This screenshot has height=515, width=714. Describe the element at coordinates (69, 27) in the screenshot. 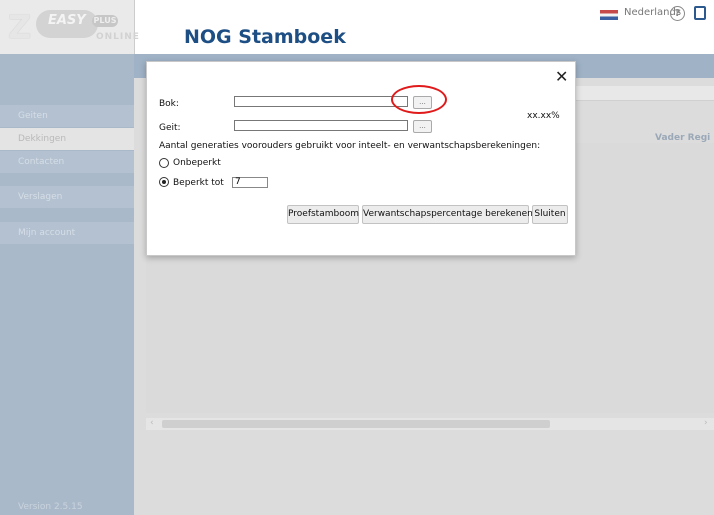

I see `logo: Z EASY PLUS ONLINE` at that location.